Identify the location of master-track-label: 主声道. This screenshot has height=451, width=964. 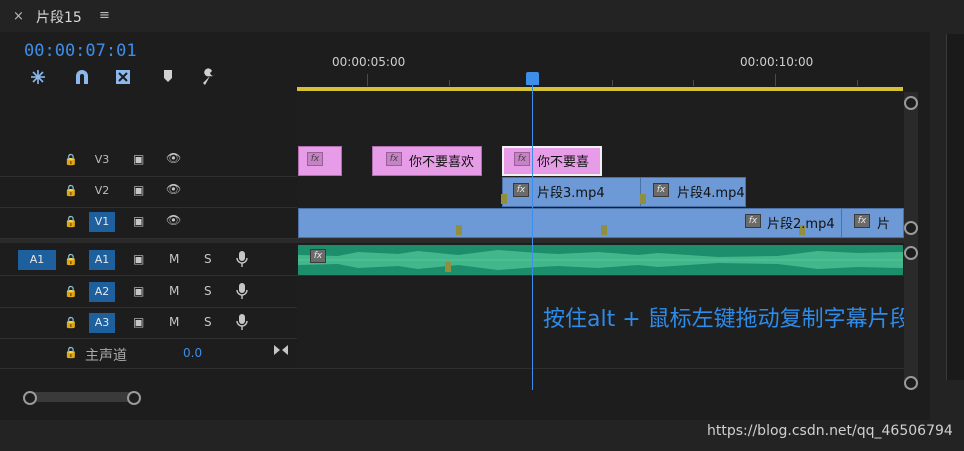
(106, 356).